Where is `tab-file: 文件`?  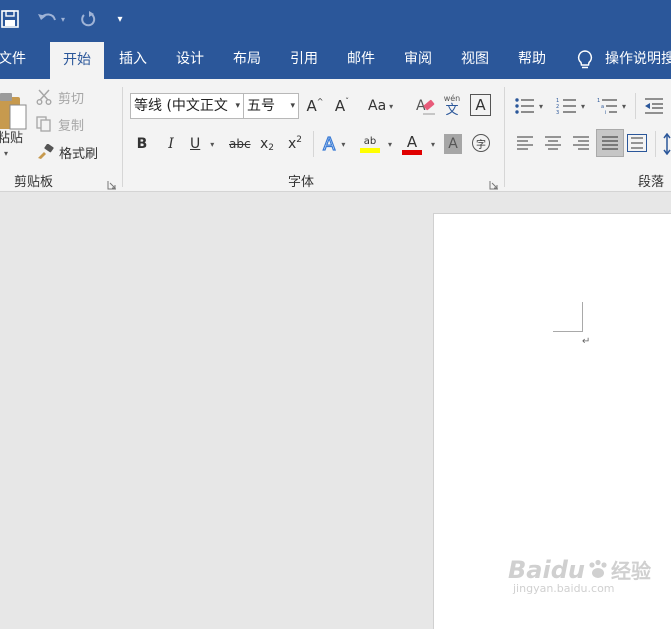 tab-file: 文件 is located at coordinates (13, 59).